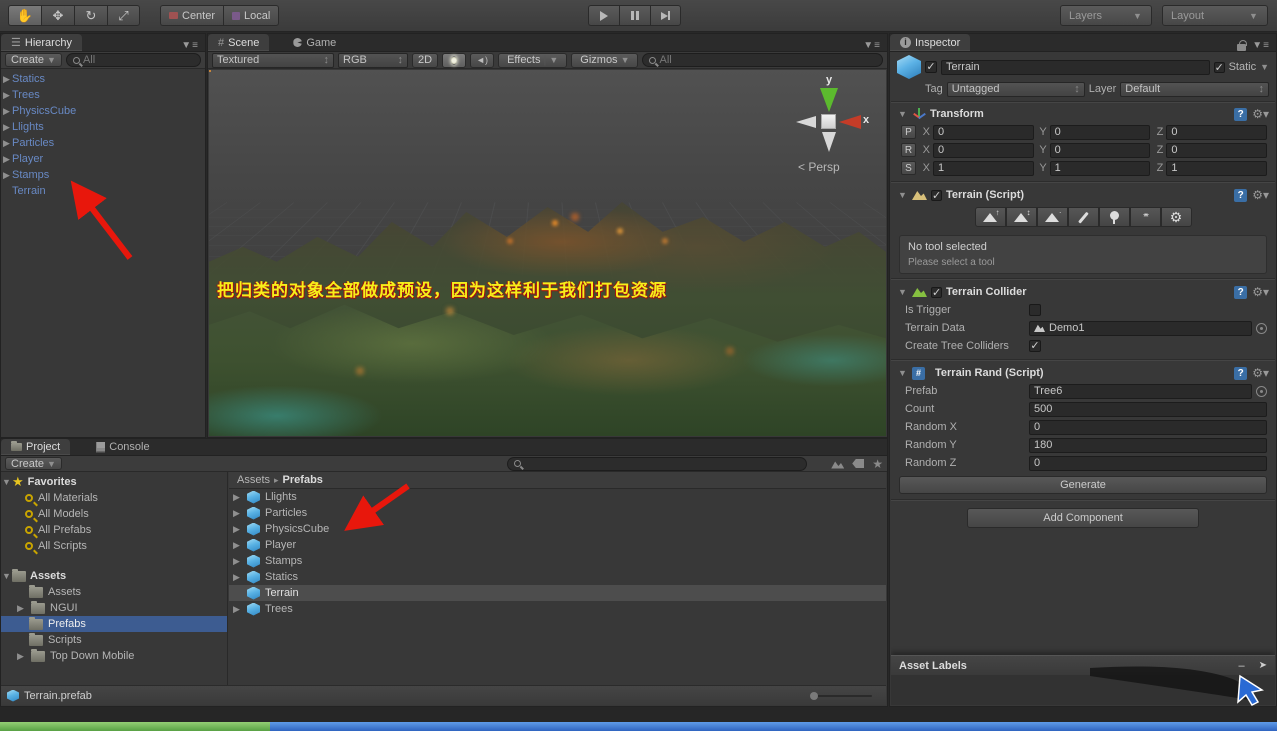 This screenshot has height=731, width=1277. I want to click on collapse-icon: –, so click(1241, 666).